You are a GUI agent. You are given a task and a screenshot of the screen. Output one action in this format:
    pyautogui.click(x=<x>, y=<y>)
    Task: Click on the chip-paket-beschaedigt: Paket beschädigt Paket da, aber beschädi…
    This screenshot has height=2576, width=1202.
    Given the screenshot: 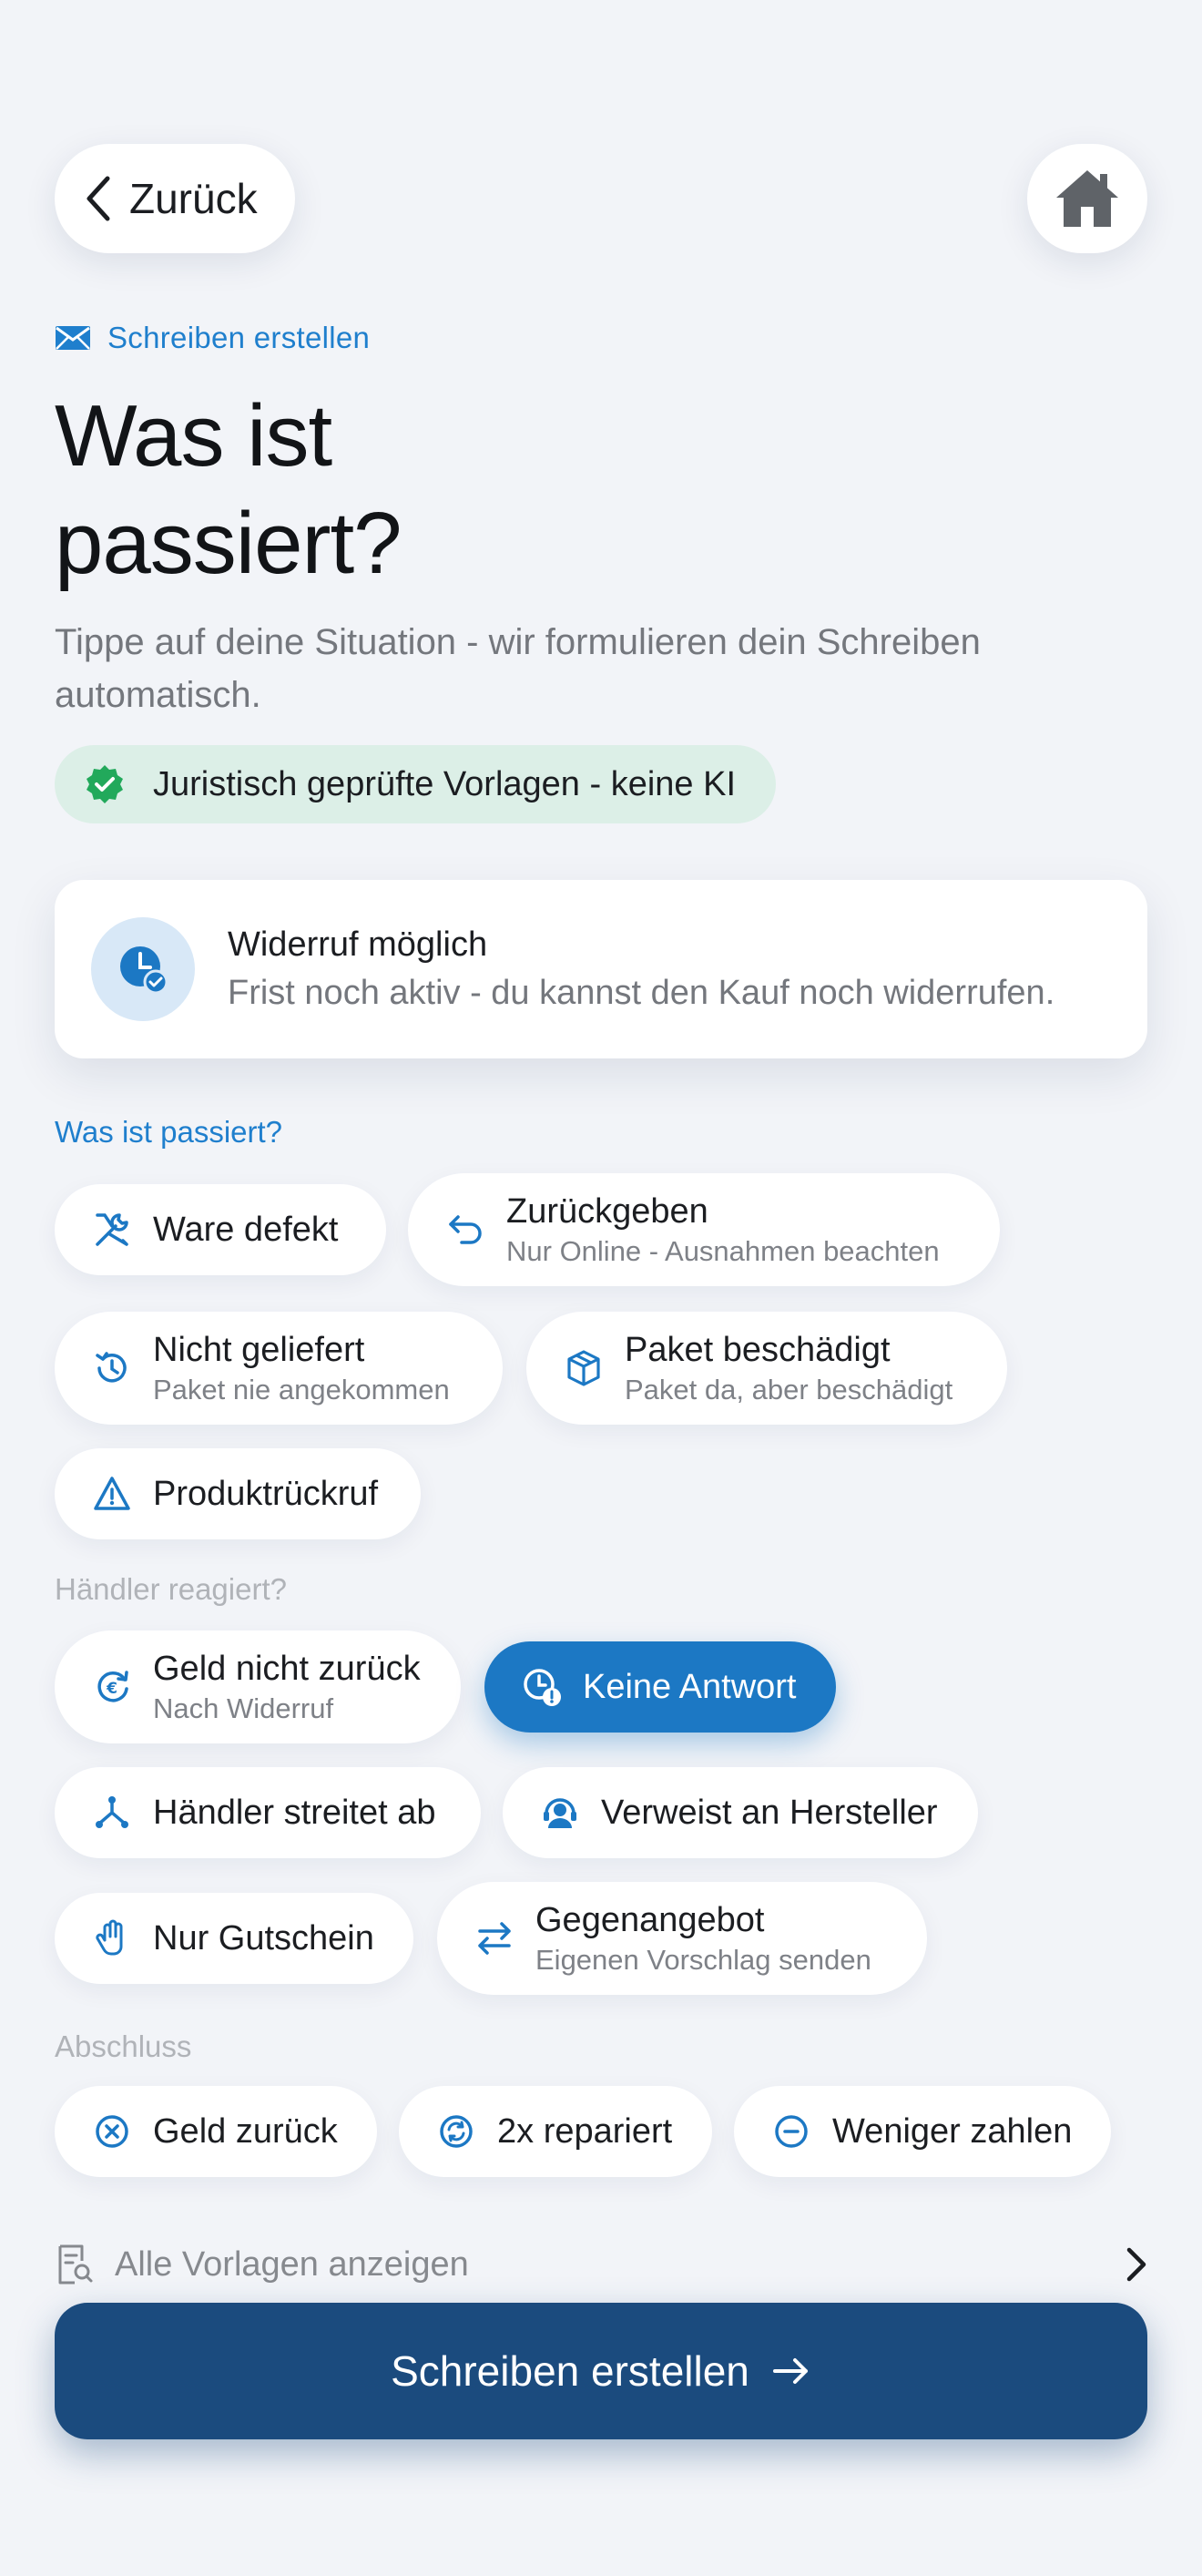 What is the action you would take?
    pyautogui.click(x=766, y=1368)
    